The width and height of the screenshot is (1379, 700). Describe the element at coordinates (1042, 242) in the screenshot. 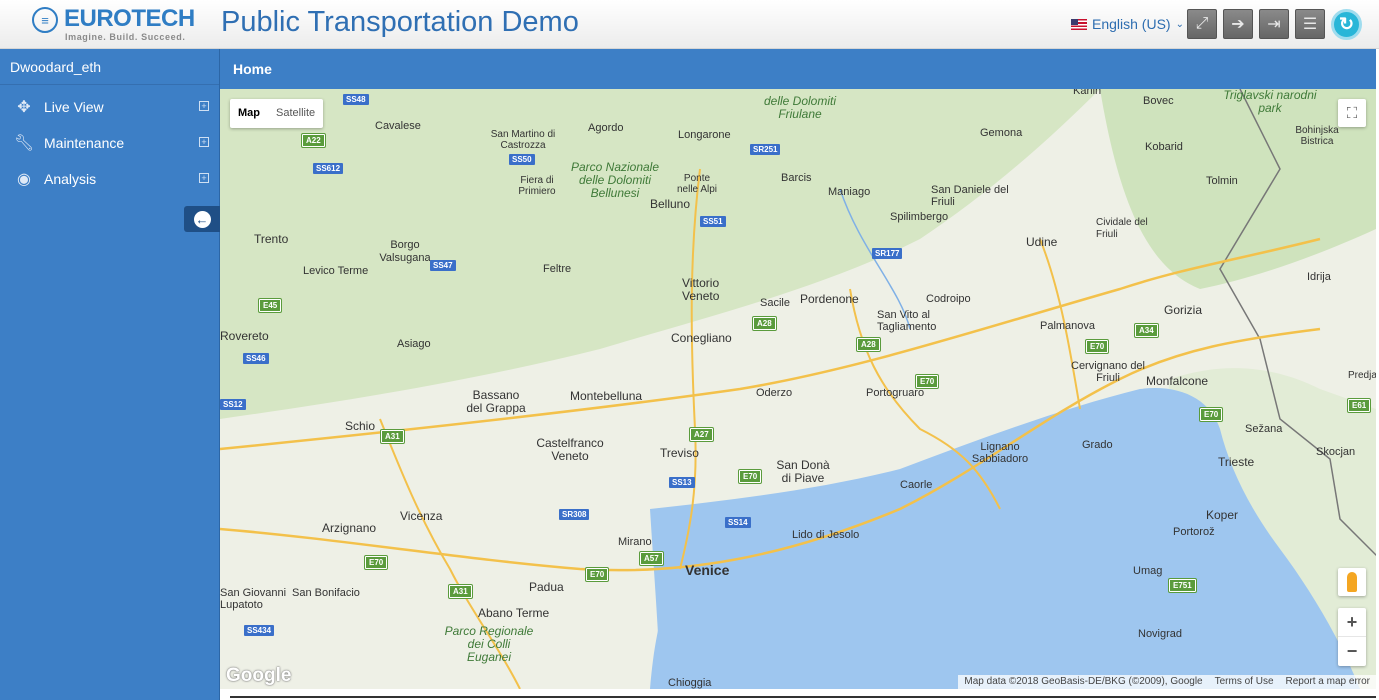

I see `city-label: Udine` at that location.